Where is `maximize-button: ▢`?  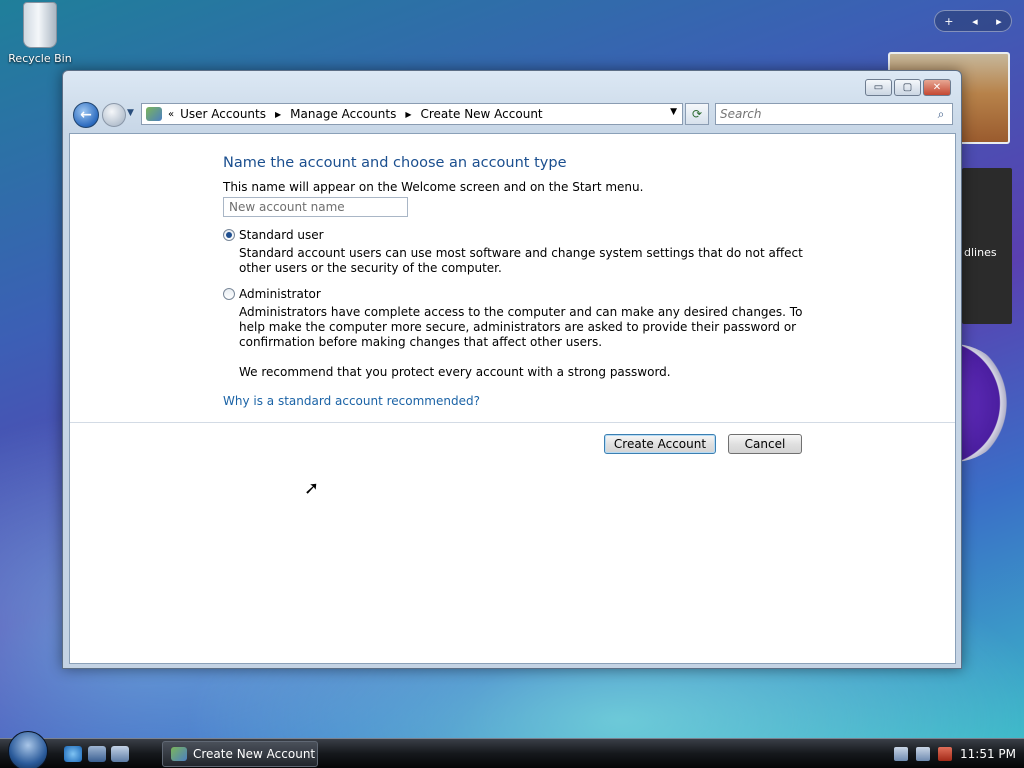 maximize-button: ▢ is located at coordinates (907, 87).